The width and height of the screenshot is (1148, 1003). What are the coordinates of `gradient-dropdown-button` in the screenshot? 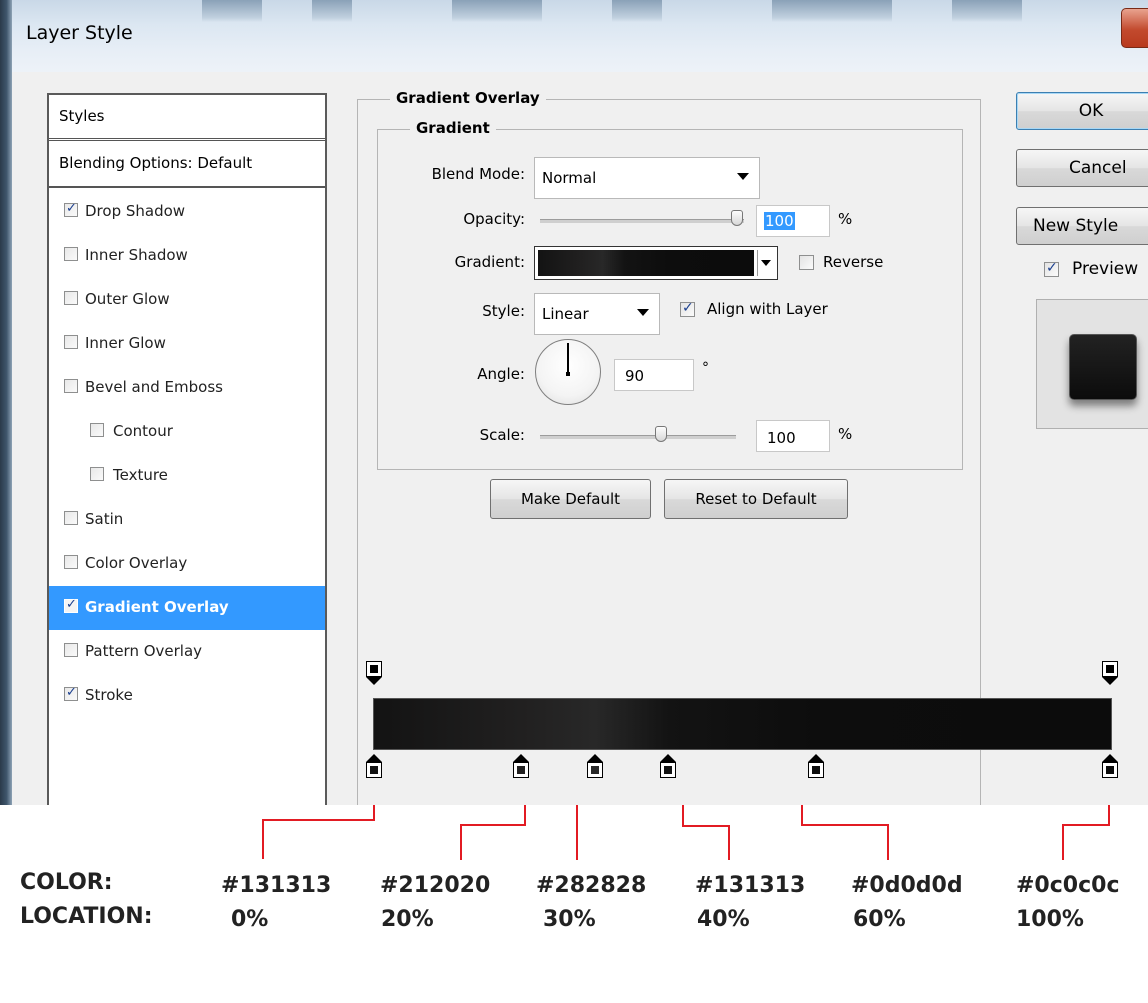 It's located at (766, 263).